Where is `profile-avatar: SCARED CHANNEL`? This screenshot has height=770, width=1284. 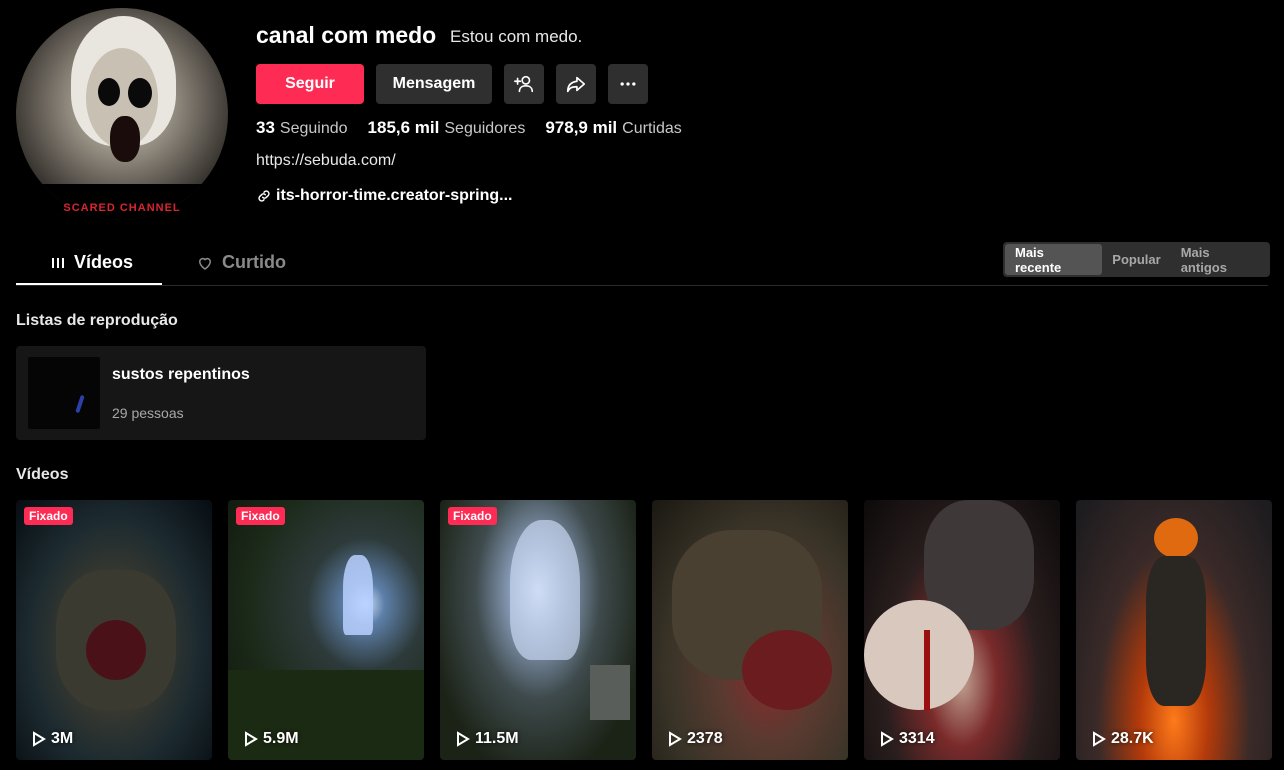 profile-avatar: SCARED CHANNEL is located at coordinates (122, 114).